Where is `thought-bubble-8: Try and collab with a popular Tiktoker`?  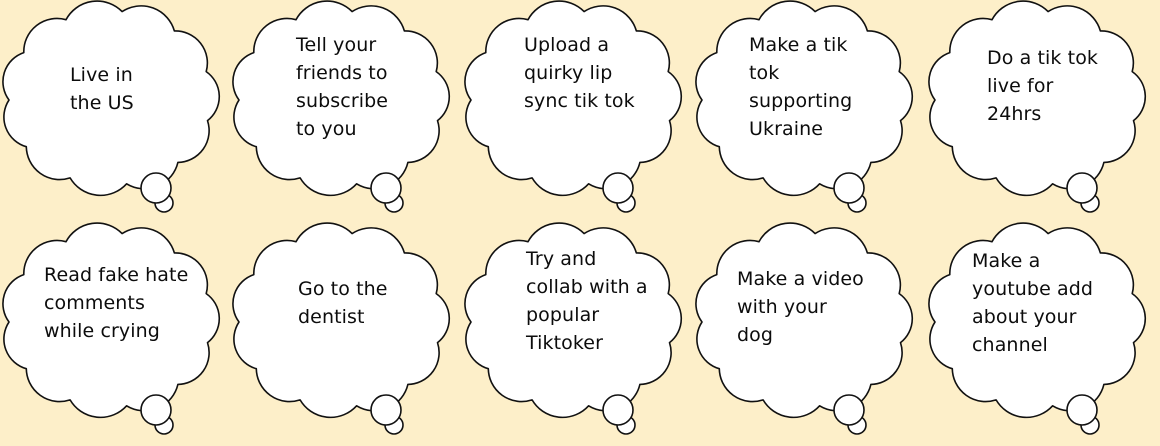 thought-bubble-8: Try and collab with a popular Tiktoker is located at coordinates (578, 332).